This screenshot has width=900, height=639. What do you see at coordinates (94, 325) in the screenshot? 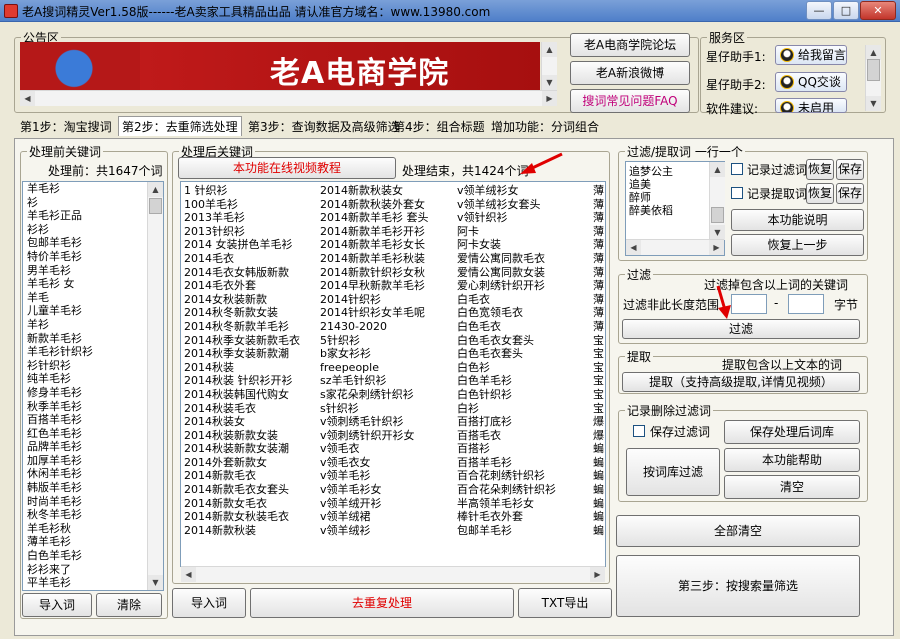
I see `list-item: 羊衫` at bounding box center [94, 325].